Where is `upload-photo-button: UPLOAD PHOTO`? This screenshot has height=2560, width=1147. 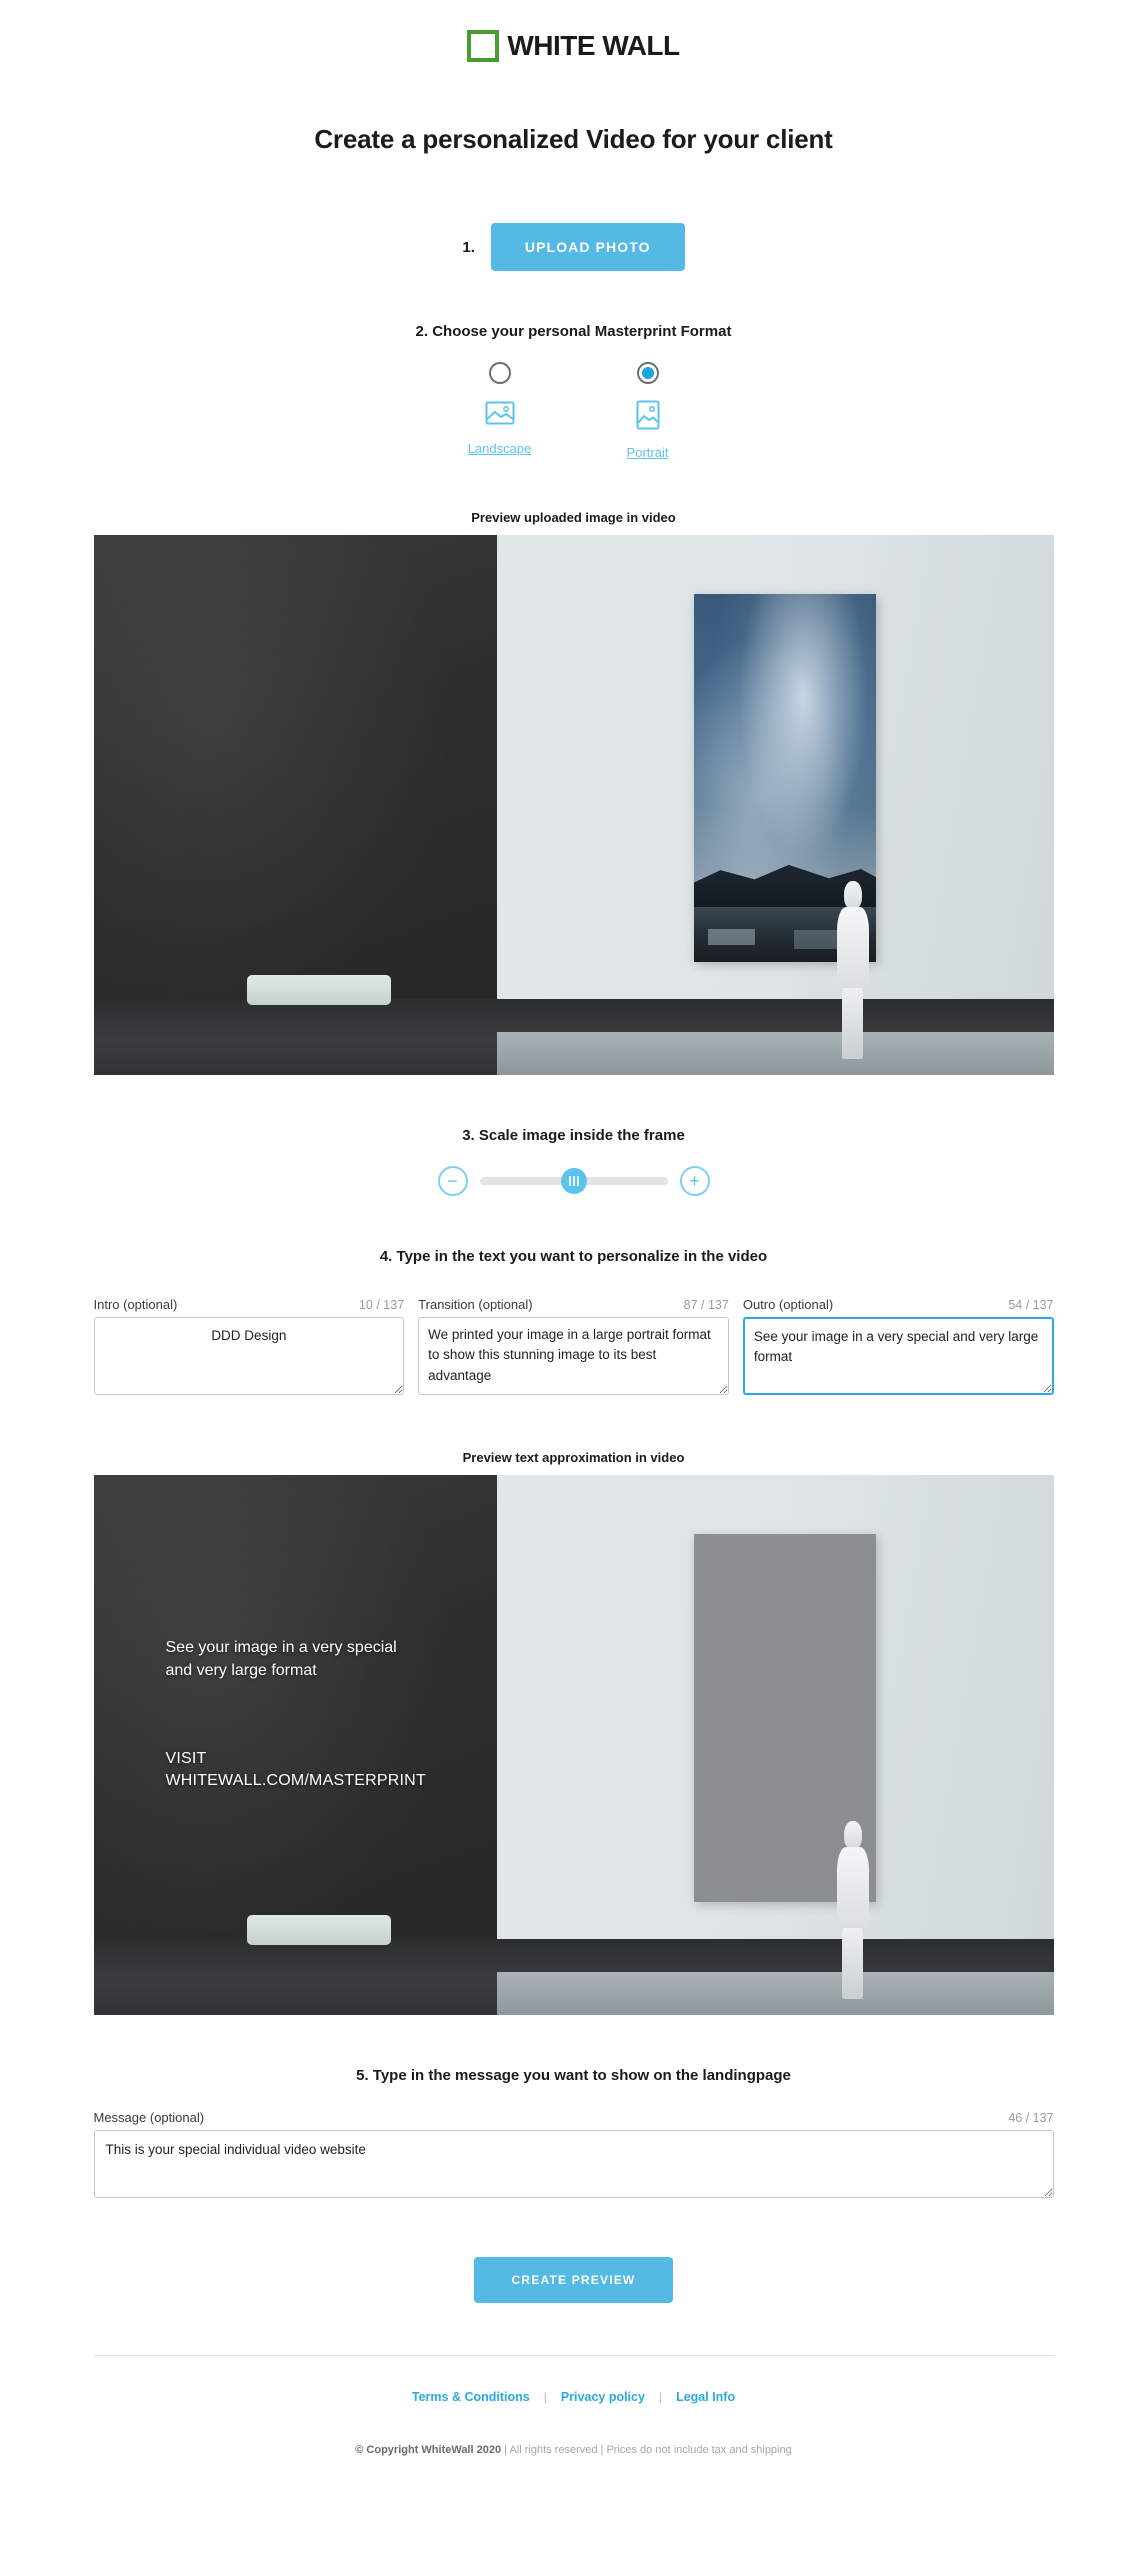 upload-photo-button: UPLOAD PHOTO is located at coordinates (587, 247).